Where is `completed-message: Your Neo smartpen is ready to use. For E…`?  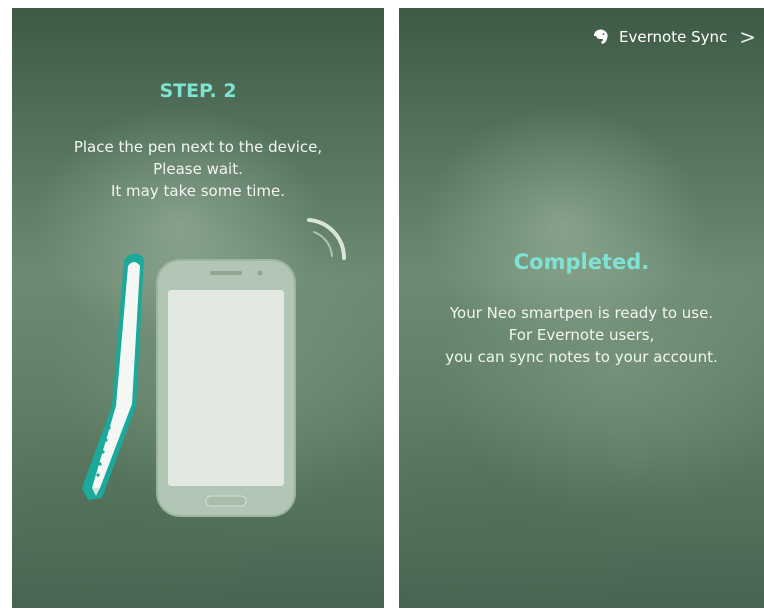
completed-message: Your Neo smartpen is ready to use. For E… is located at coordinates (581, 335).